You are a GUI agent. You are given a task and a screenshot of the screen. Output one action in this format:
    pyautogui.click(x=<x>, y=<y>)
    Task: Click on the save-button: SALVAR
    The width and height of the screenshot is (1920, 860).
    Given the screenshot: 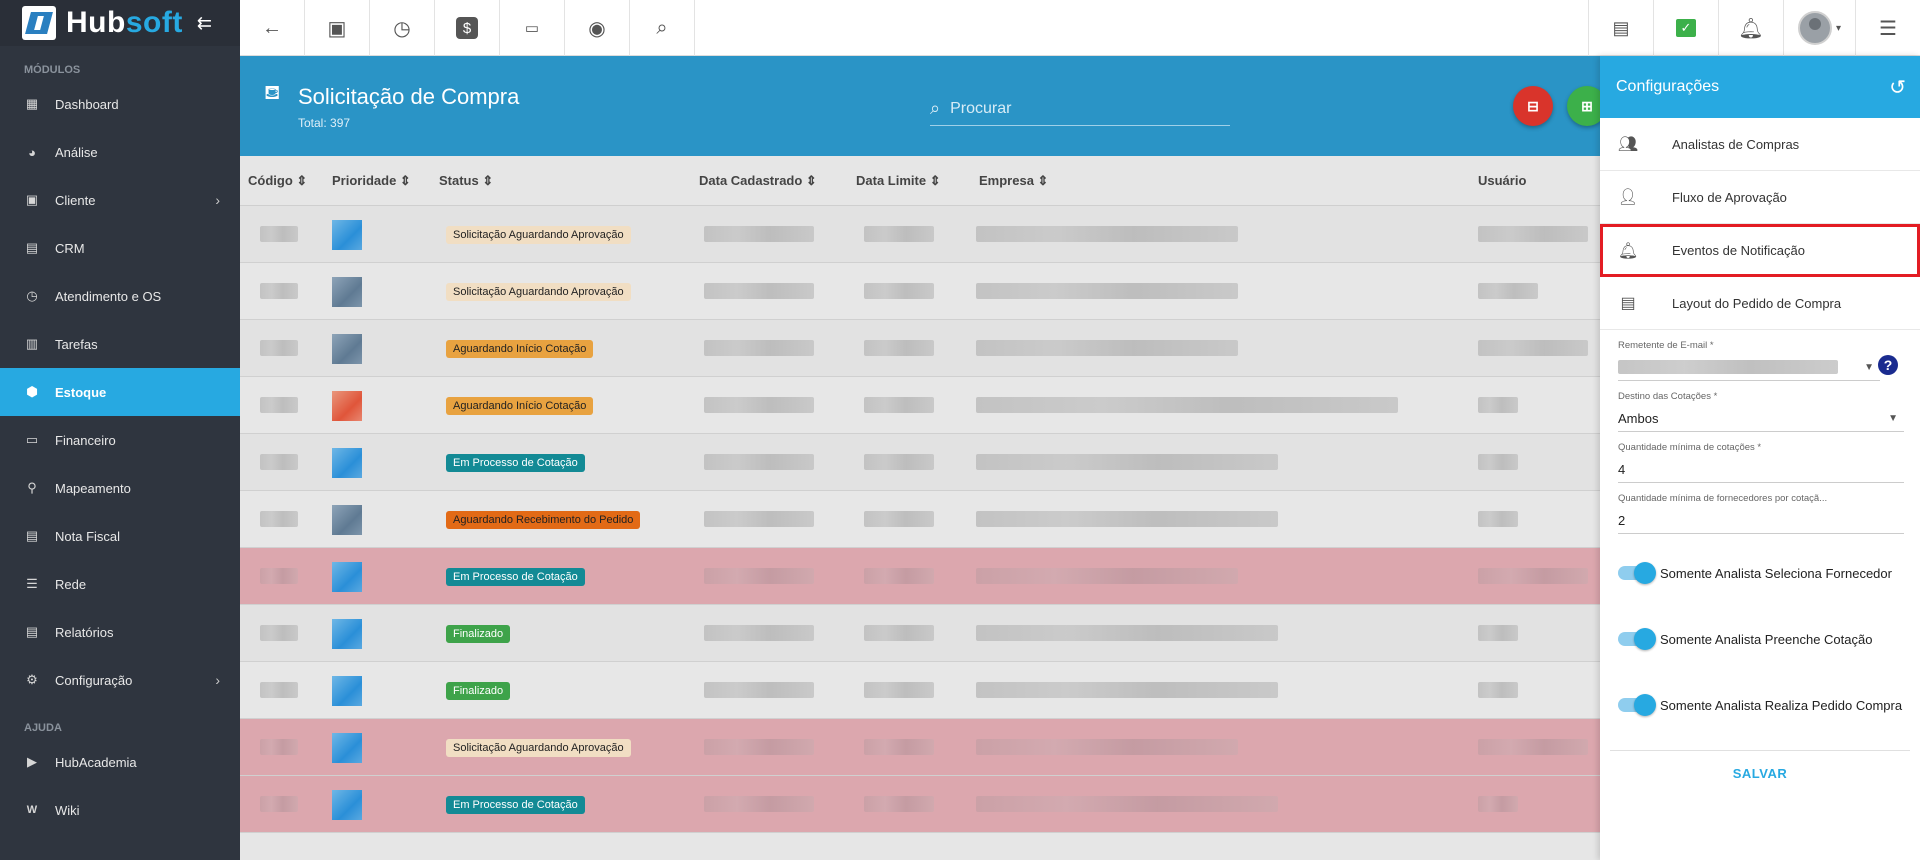 What is the action you would take?
    pyautogui.click(x=1760, y=773)
    